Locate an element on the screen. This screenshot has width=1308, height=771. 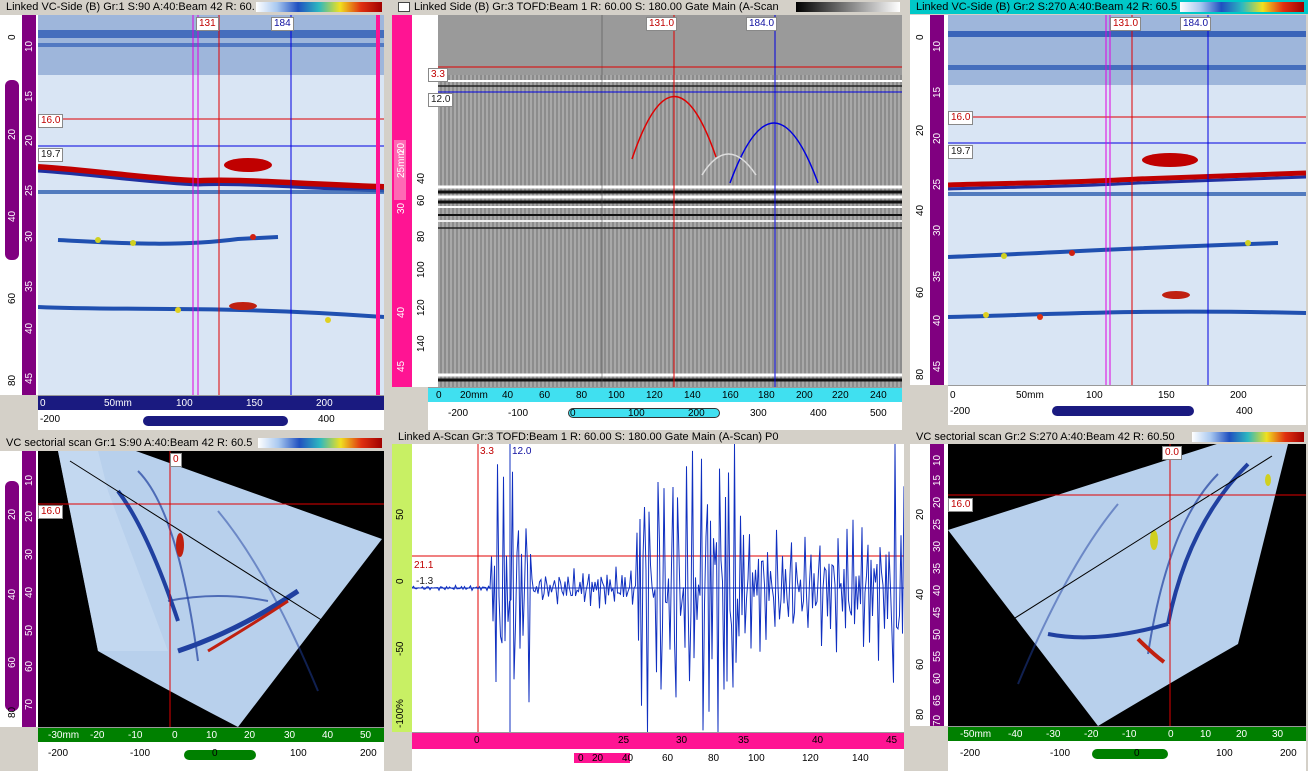
tick-label: 400 is located at coordinates (818, 413).